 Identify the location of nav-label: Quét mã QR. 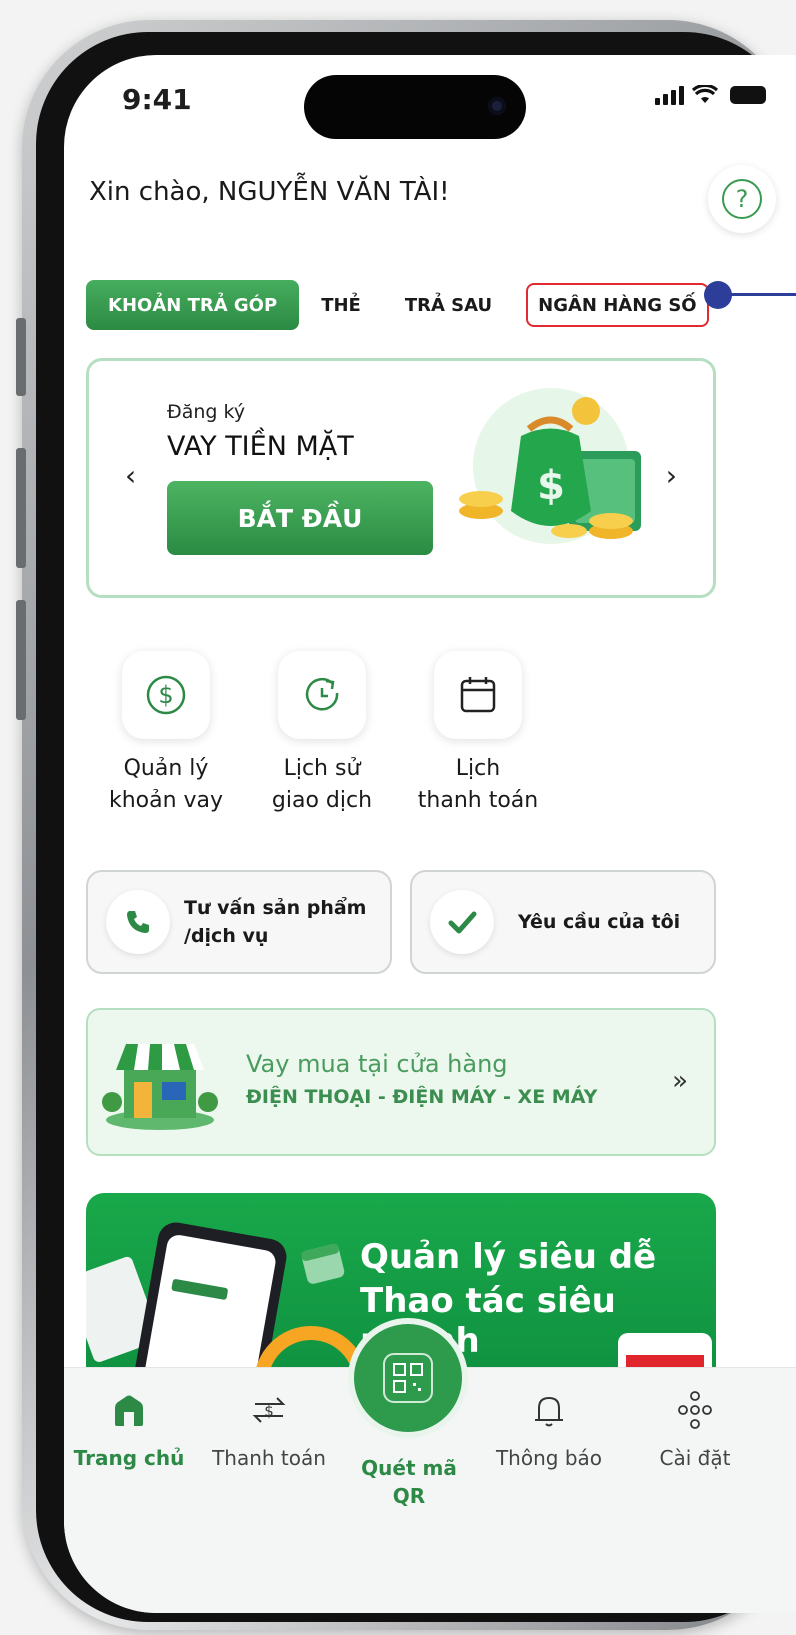
(409, 1482).